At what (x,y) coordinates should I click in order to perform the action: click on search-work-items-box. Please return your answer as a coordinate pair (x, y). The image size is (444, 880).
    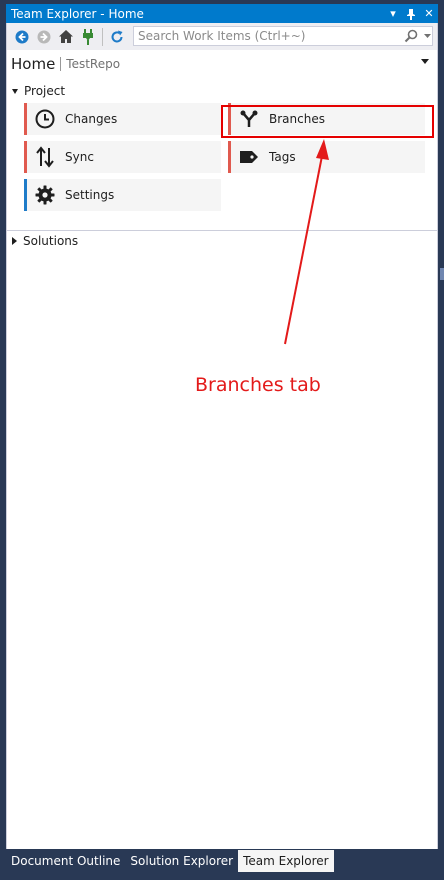
    Looking at the image, I should click on (283, 36).